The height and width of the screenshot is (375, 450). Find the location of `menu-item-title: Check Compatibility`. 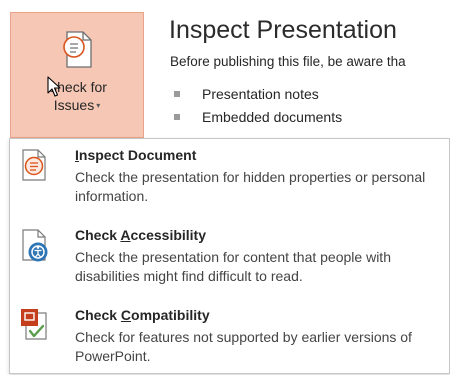

menu-item-title: Check Compatibility is located at coordinates (142, 315).